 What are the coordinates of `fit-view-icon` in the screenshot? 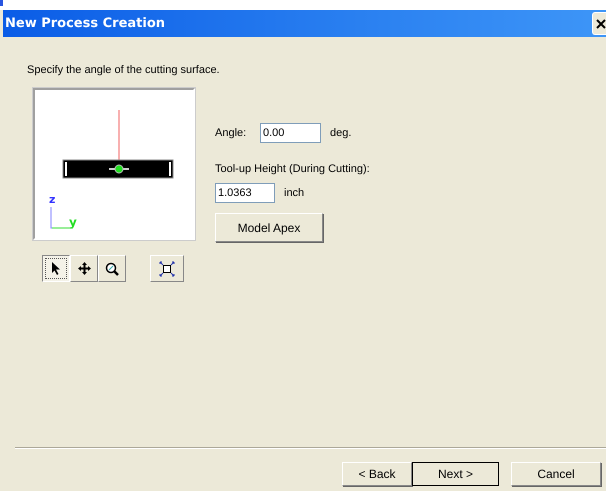 It's located at (167, 268).